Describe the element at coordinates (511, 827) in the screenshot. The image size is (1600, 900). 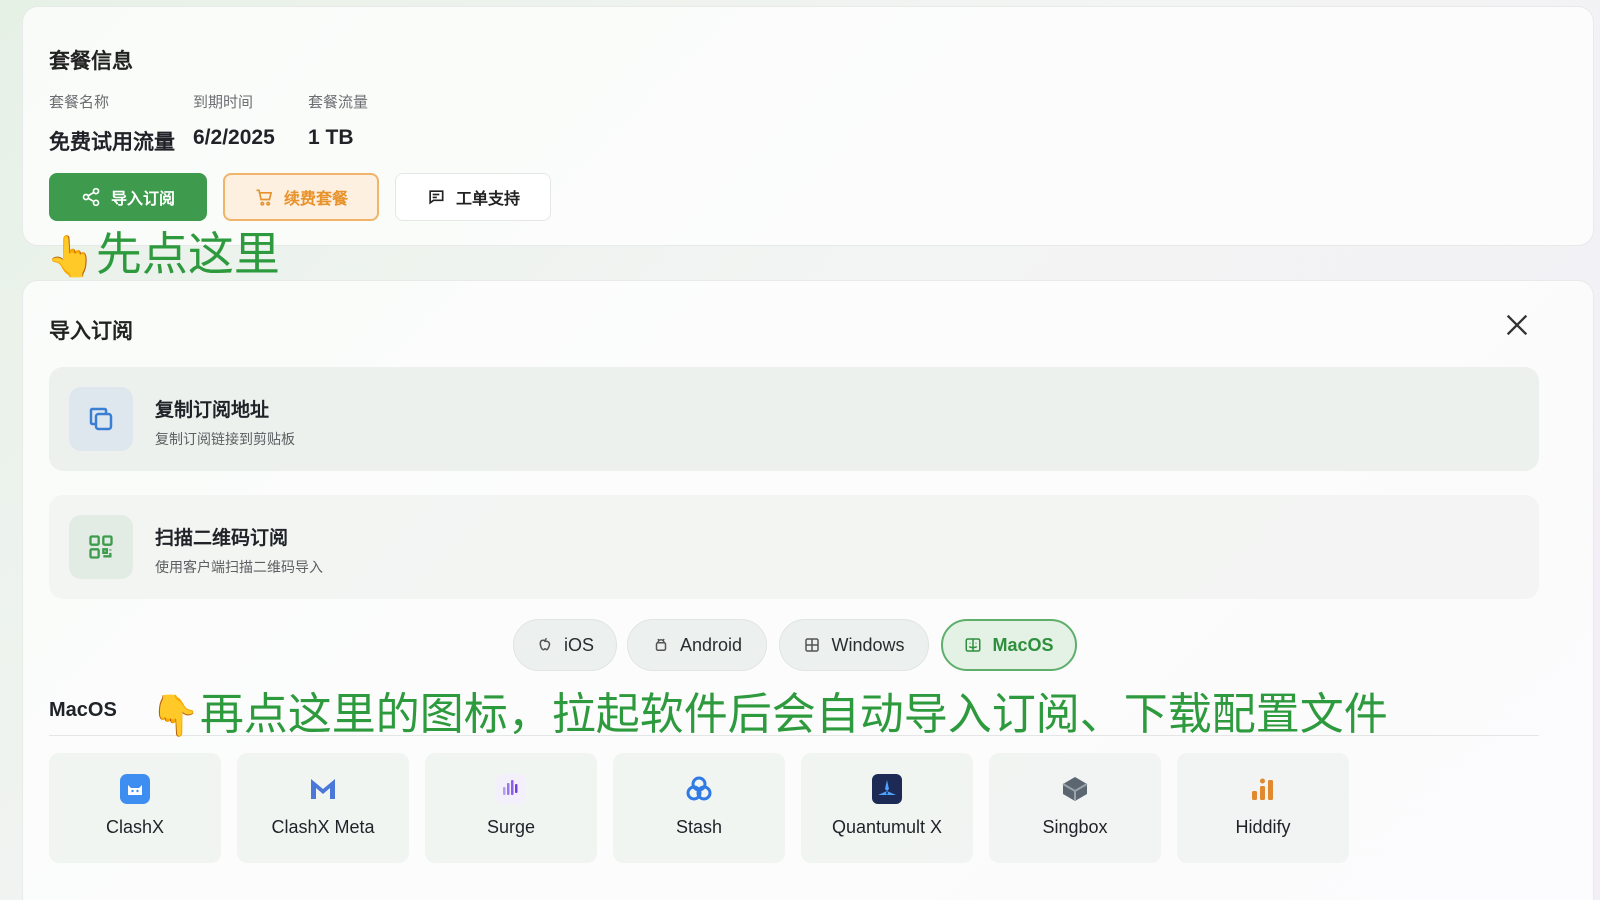
I see `app-name: Surge` at that location.